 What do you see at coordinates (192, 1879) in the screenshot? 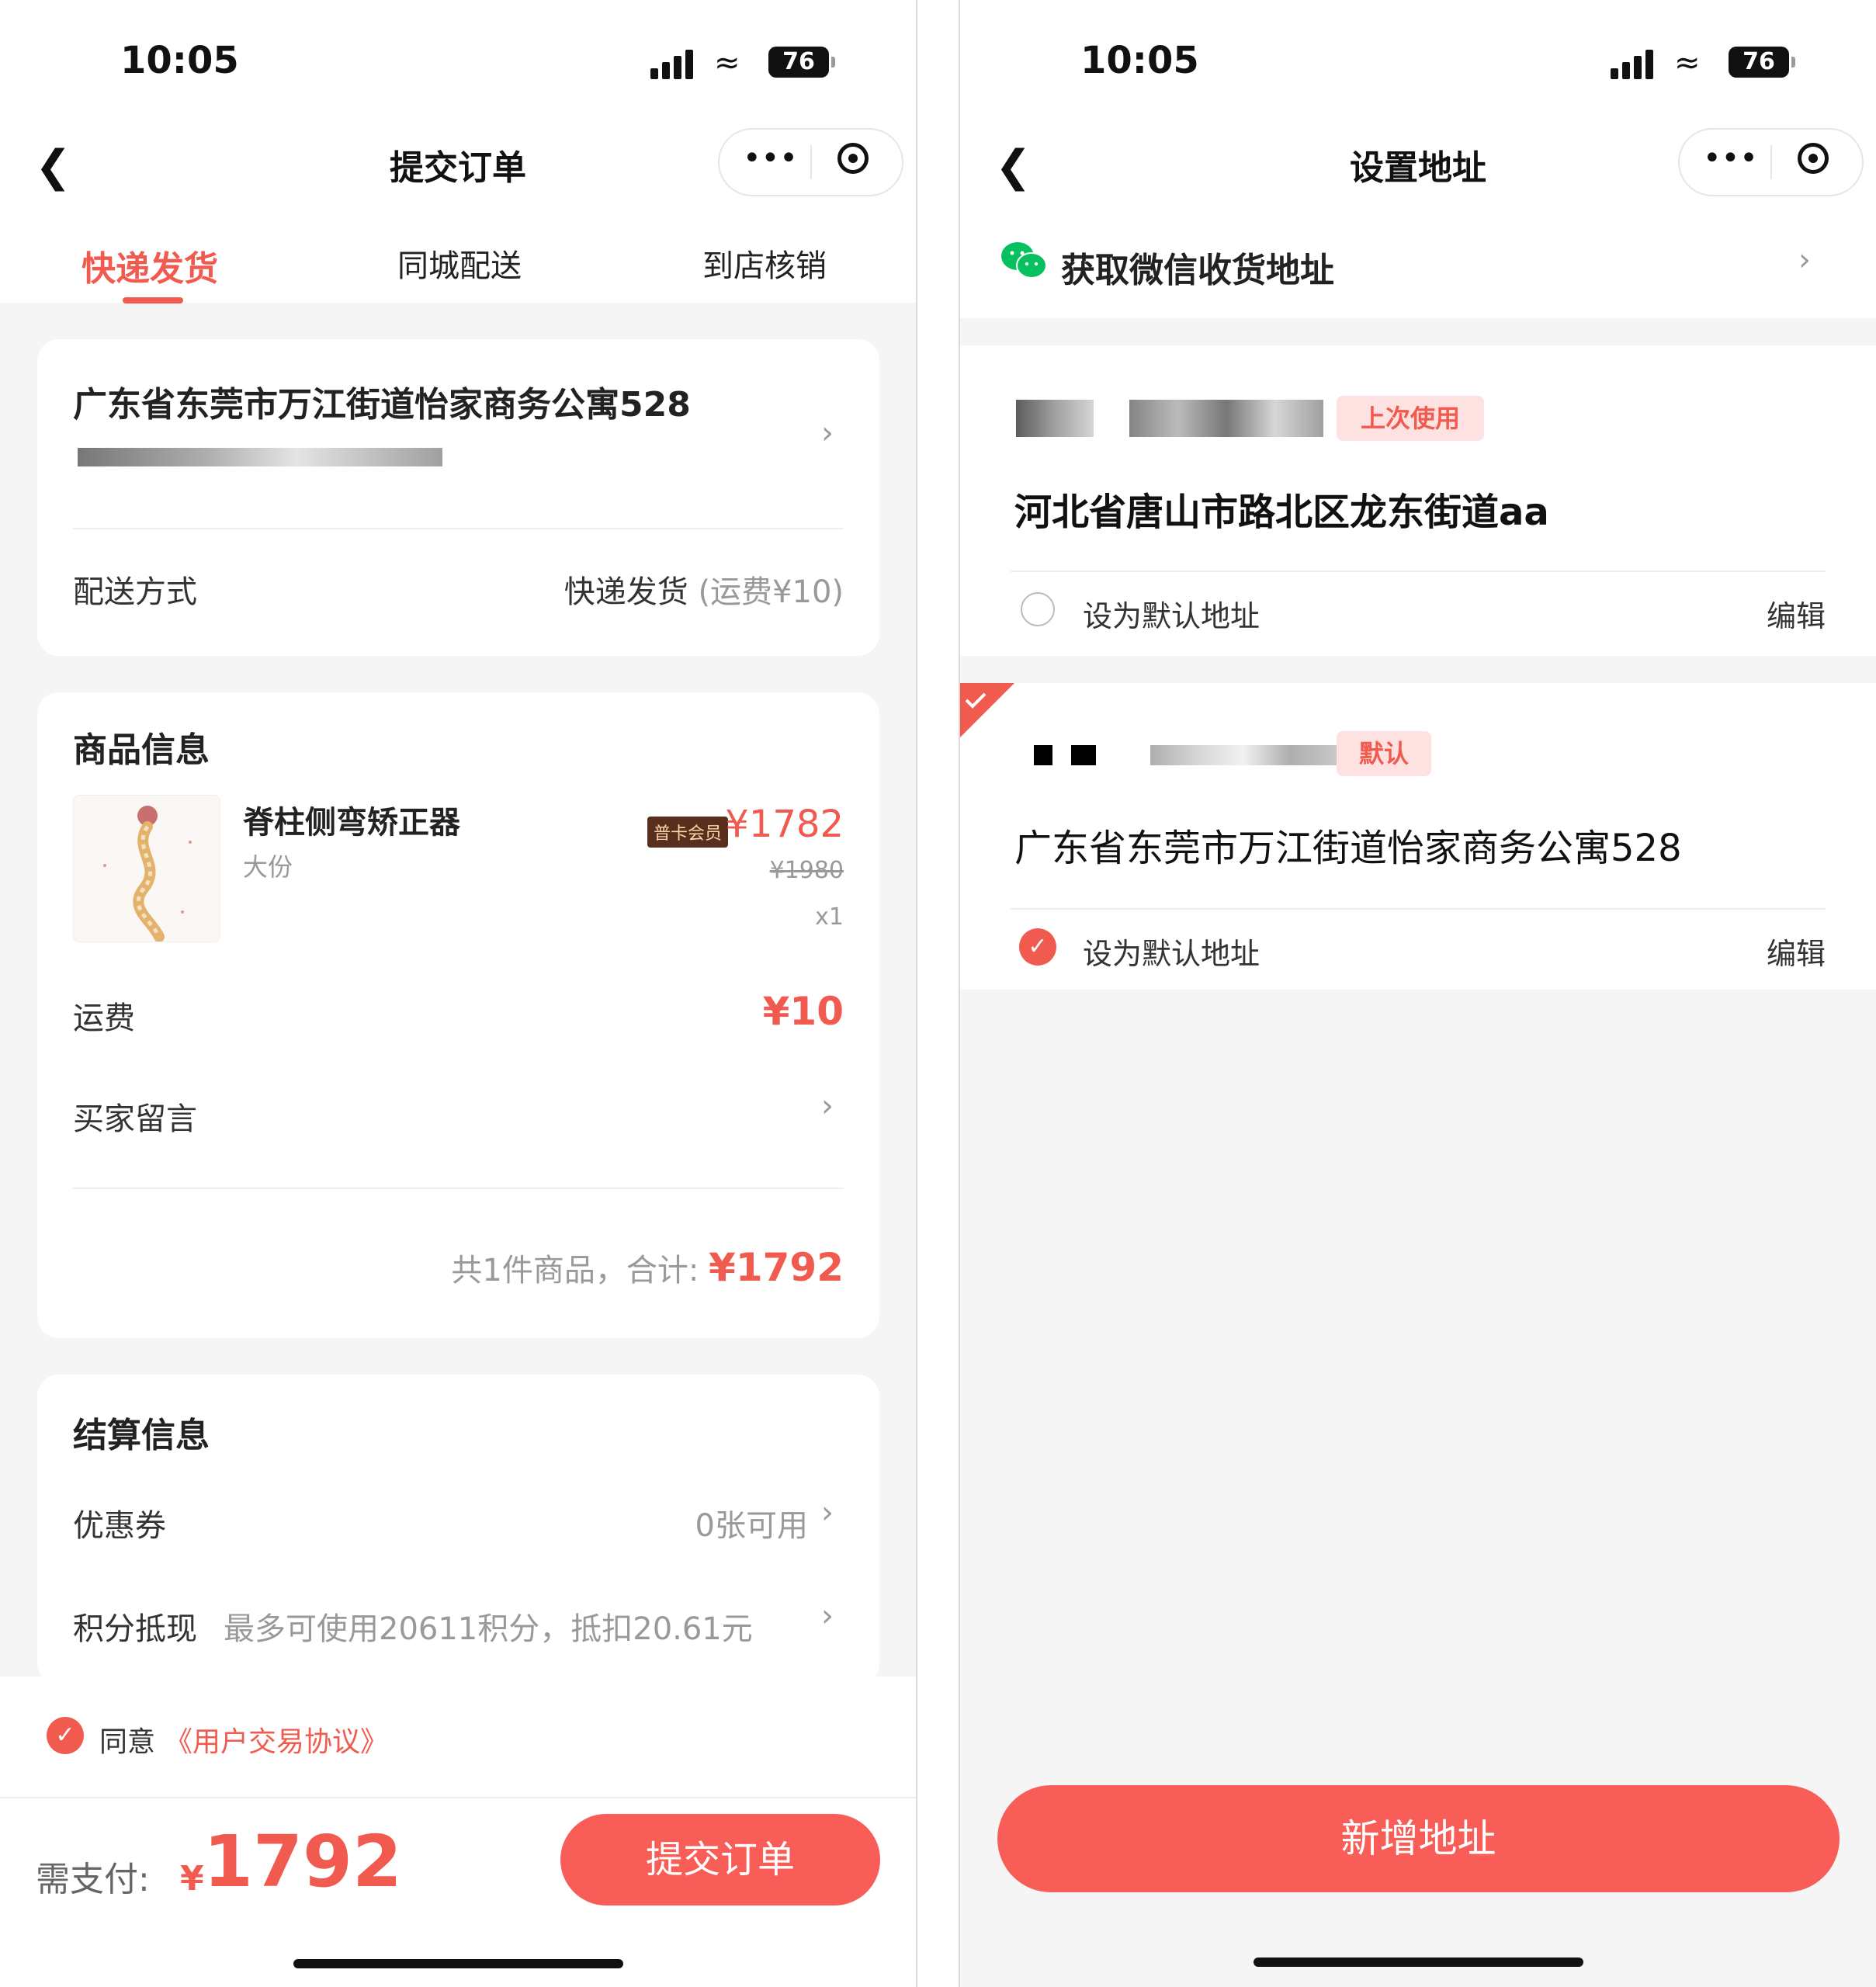
I see `pay-currency: ¥` at bounding box center [192, 1879].